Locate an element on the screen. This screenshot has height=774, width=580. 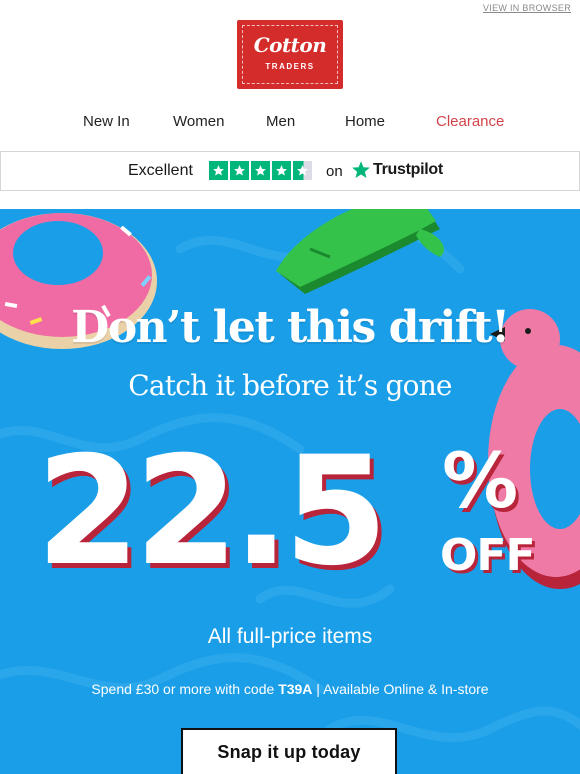
nav-home: Home is located at coordinates (365, 121).